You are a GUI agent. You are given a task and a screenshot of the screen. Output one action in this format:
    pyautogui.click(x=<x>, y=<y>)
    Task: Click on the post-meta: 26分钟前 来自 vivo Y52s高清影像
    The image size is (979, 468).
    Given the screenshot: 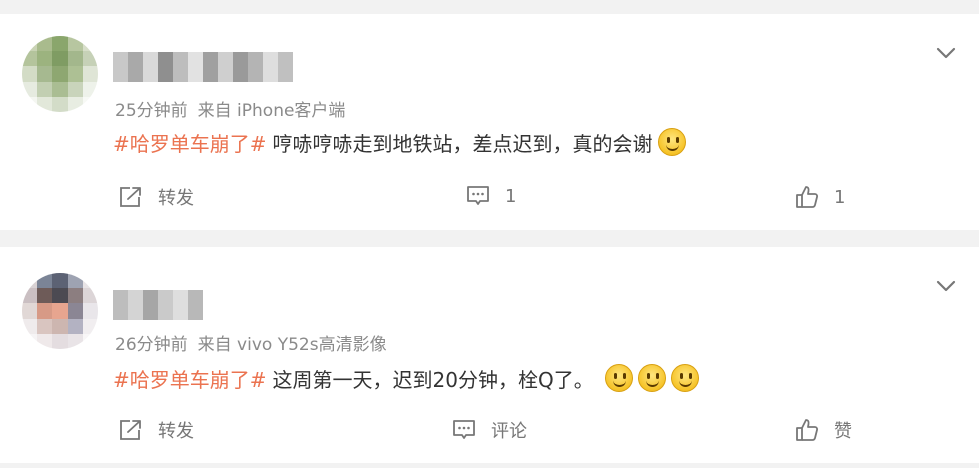 What is the action you would take?
    pyautogui.click(x=251, y=342)
    